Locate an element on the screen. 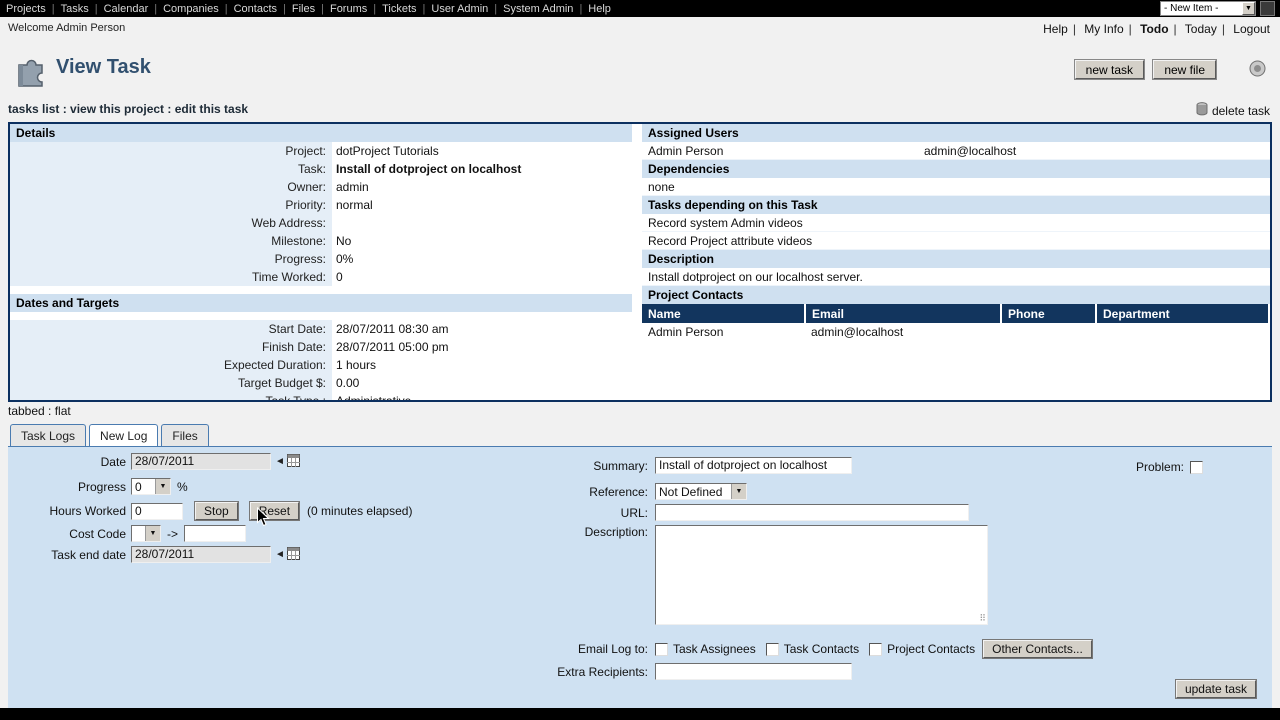 The height and width of the screenshot is (720, 1280). summary-input: Install of dotproject on localhost is located at coordinates (753, 465).